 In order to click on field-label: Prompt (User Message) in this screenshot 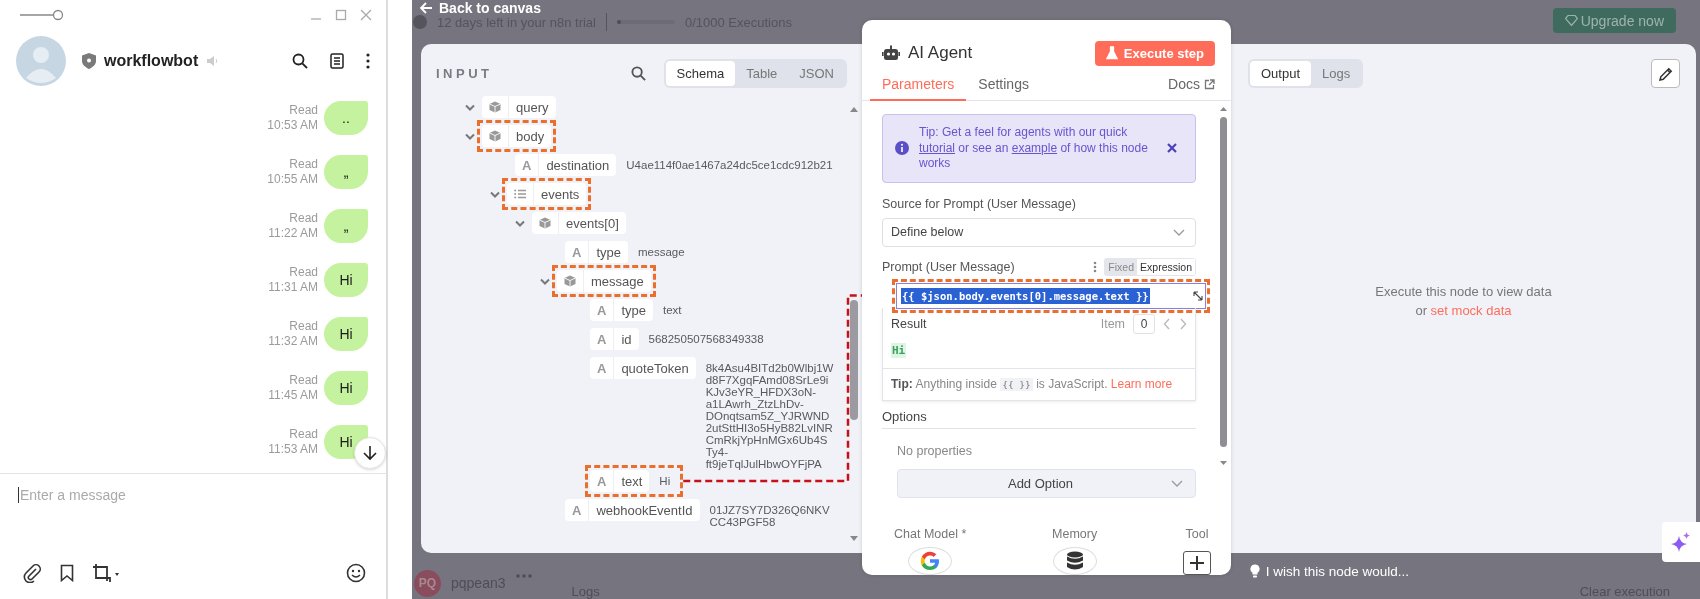, I will do `click(948, 266)`.